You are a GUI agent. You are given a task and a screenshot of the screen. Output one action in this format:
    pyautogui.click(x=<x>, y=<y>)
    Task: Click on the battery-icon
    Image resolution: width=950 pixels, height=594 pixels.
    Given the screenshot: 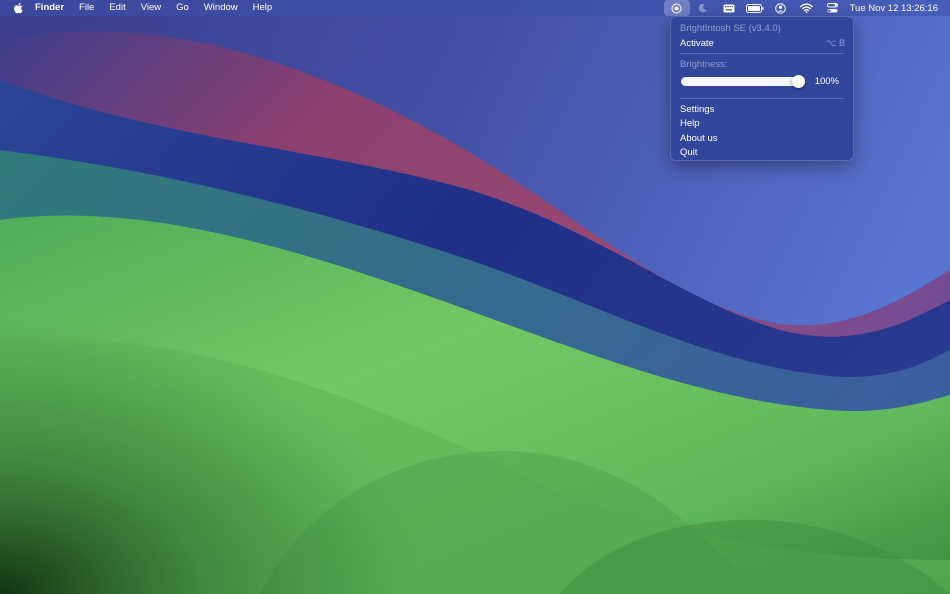 What is the action you would take?
    pyautogui.click(x=755, y=8)
    